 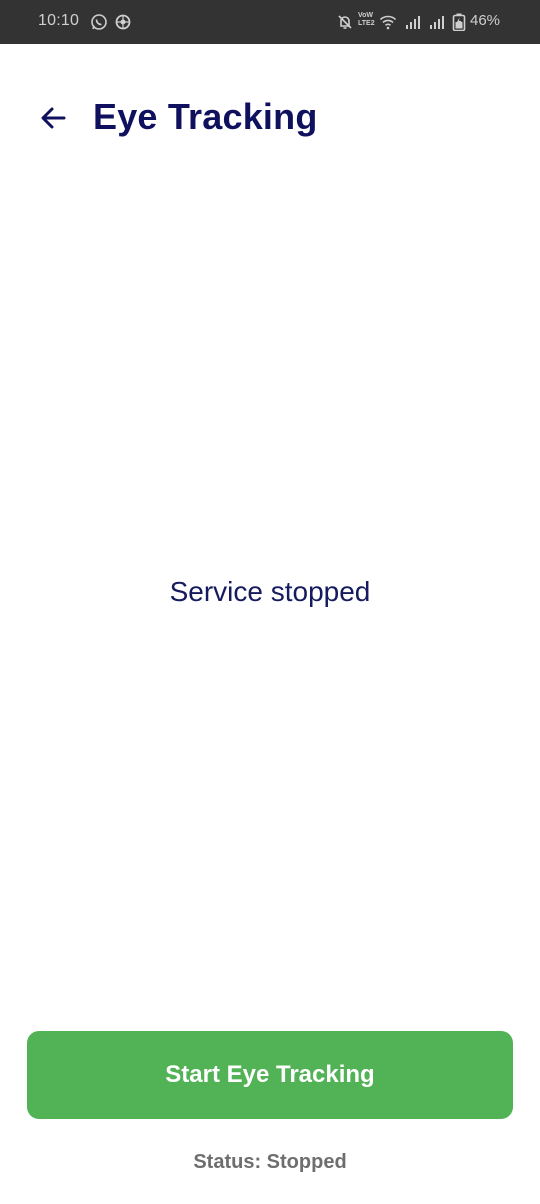 I want to click on network-label-top: VoW, so click(x=366, y=15).